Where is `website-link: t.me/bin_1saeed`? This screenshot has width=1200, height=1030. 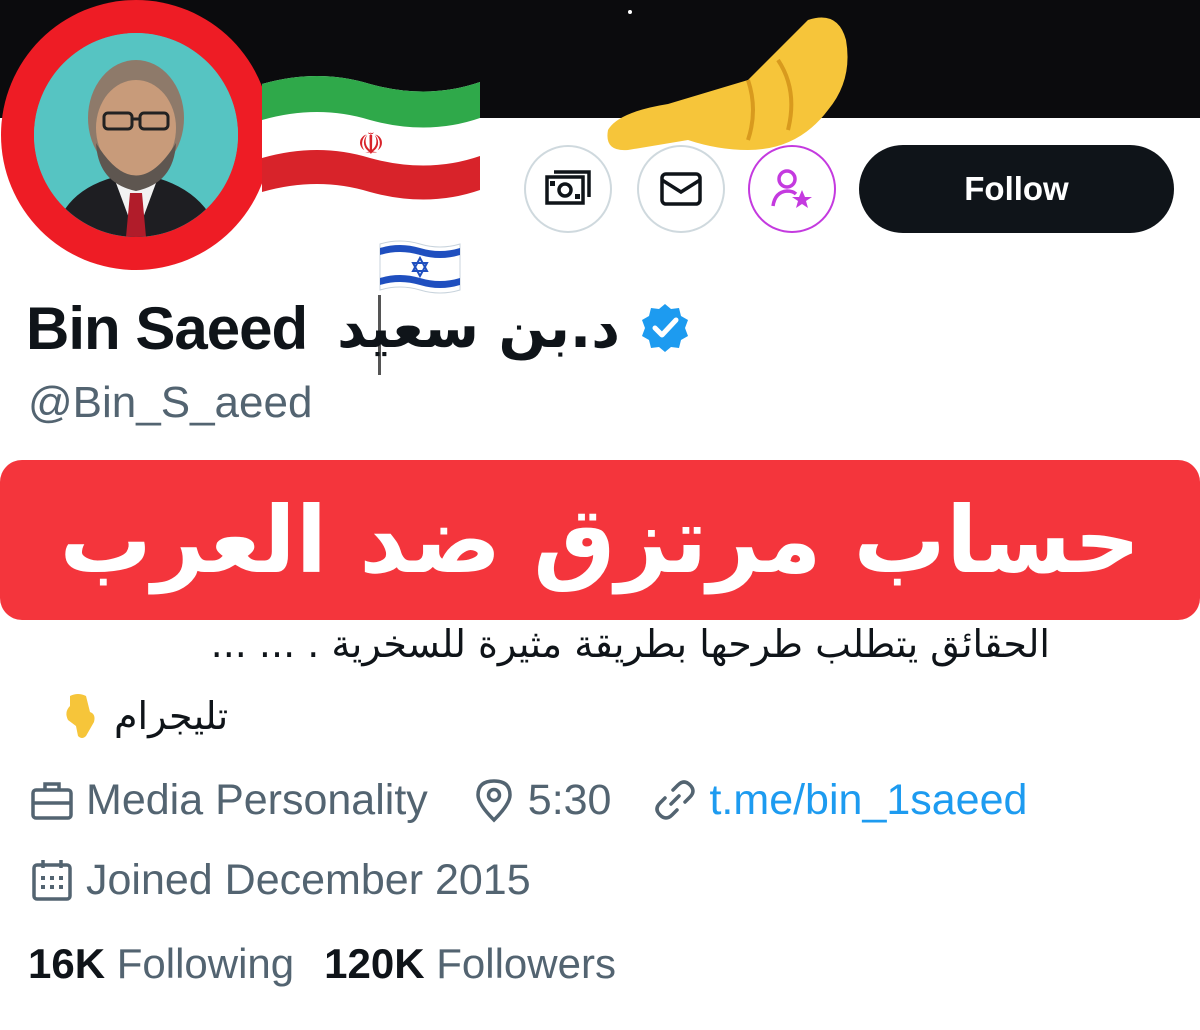 website-link: t.me/bin_1saeed is located at coordinates (868, 800).